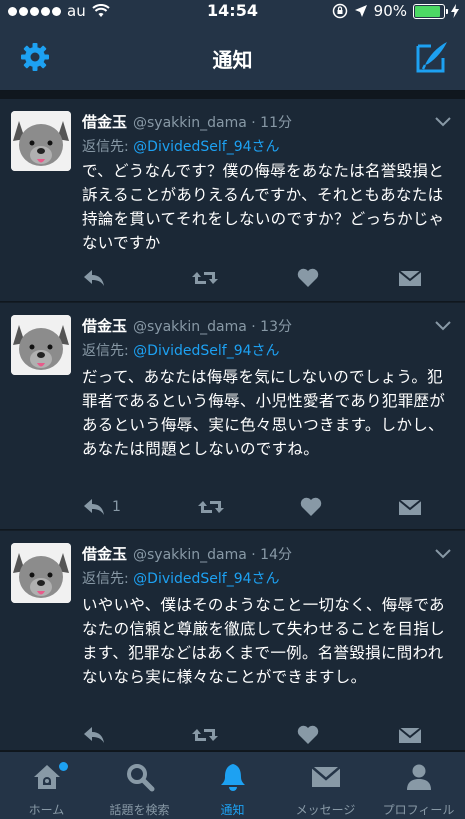  Describe the element at coordinates (139, 810) in the screenshot. I see `tab-label: 話題を検索` at that location.